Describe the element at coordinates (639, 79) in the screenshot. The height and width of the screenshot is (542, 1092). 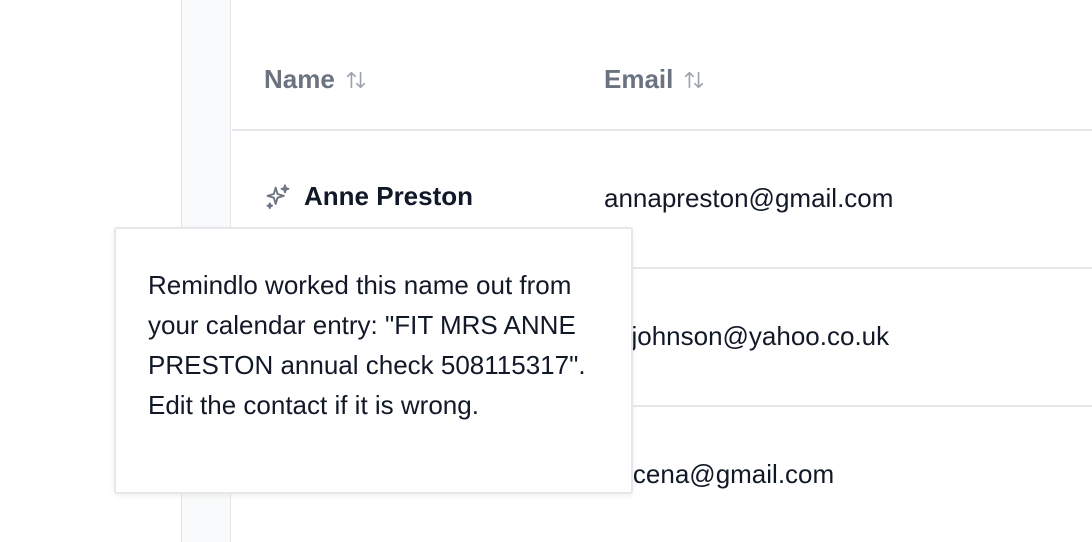
I see `column-header-email-label: Email` at that location.